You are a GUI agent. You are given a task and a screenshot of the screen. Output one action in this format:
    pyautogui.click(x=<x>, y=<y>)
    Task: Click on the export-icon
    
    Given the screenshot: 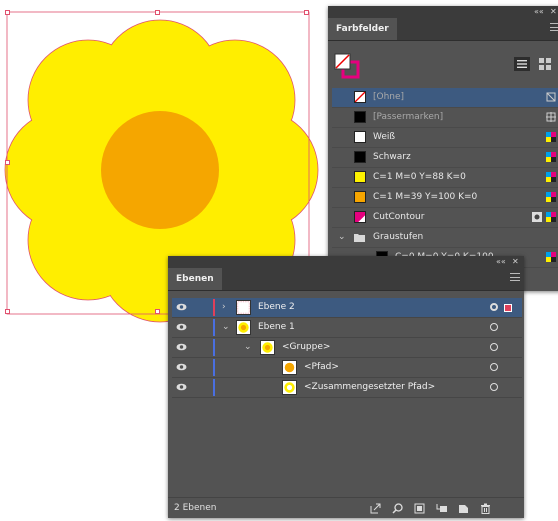 What is the action you would take?
    pyautogui.click(x=375, y=508)
    